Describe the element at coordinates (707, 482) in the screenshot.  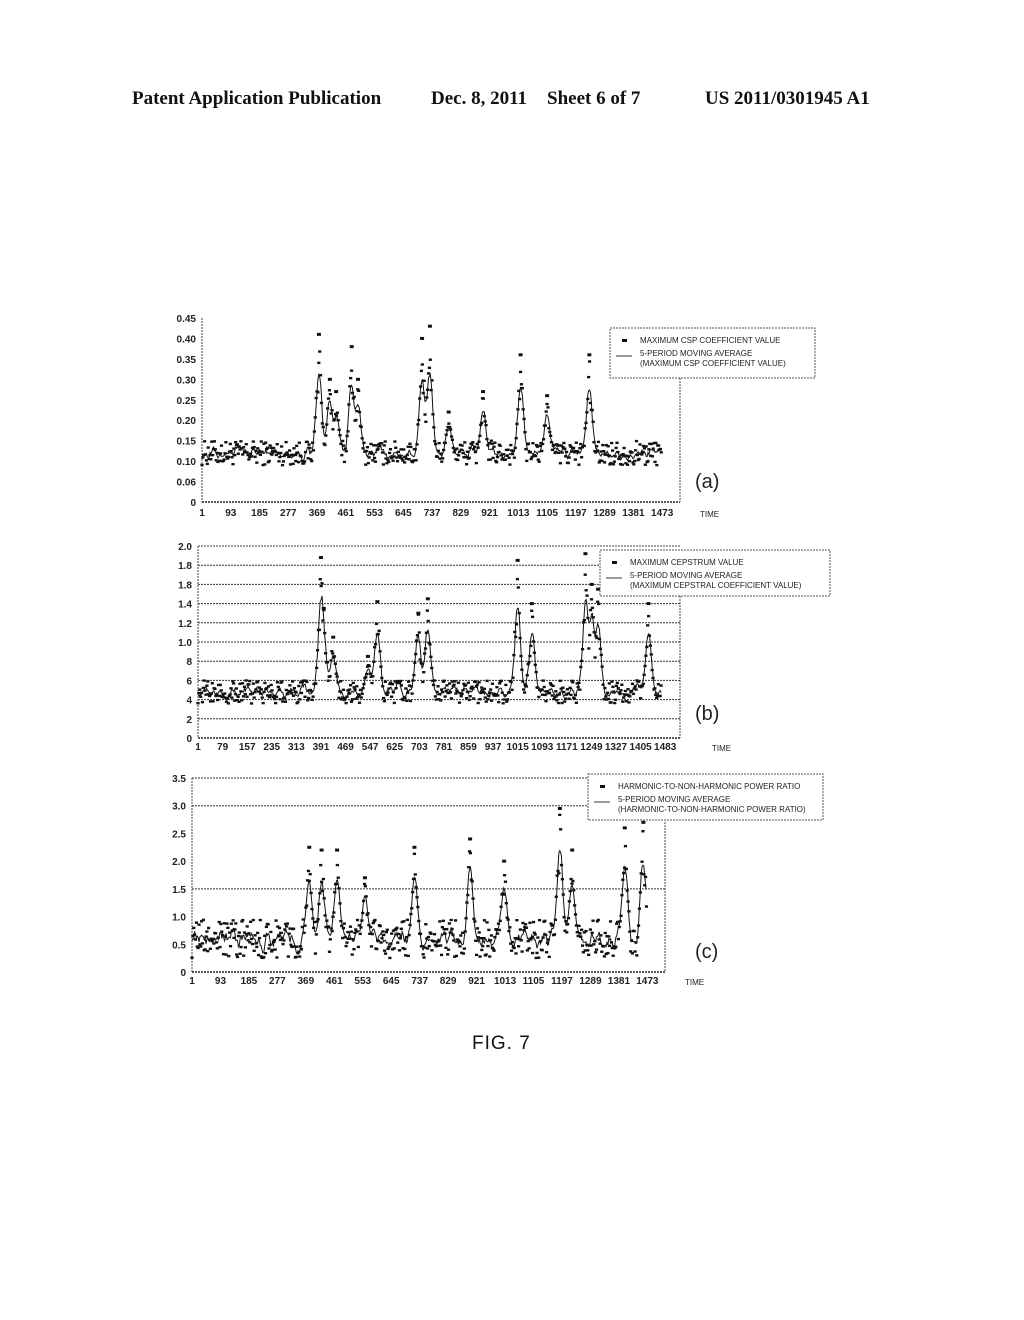
I see `panel-label: (a)` at that location.